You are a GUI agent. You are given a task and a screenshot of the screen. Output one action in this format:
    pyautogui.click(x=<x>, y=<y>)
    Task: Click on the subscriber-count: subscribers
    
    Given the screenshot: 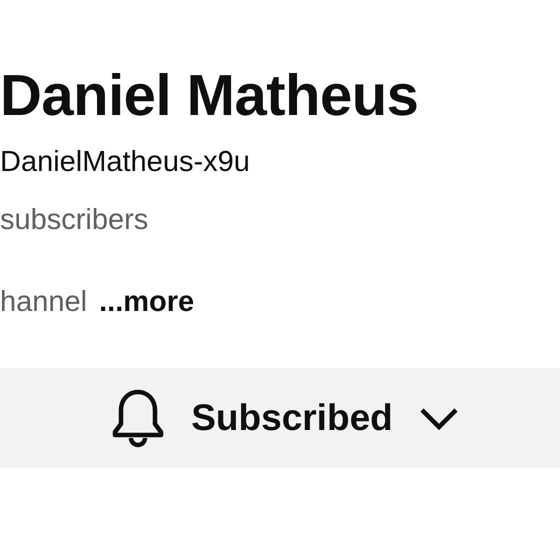 What is the action you would take?
    pyautogui.click(x=75, y=220)
    